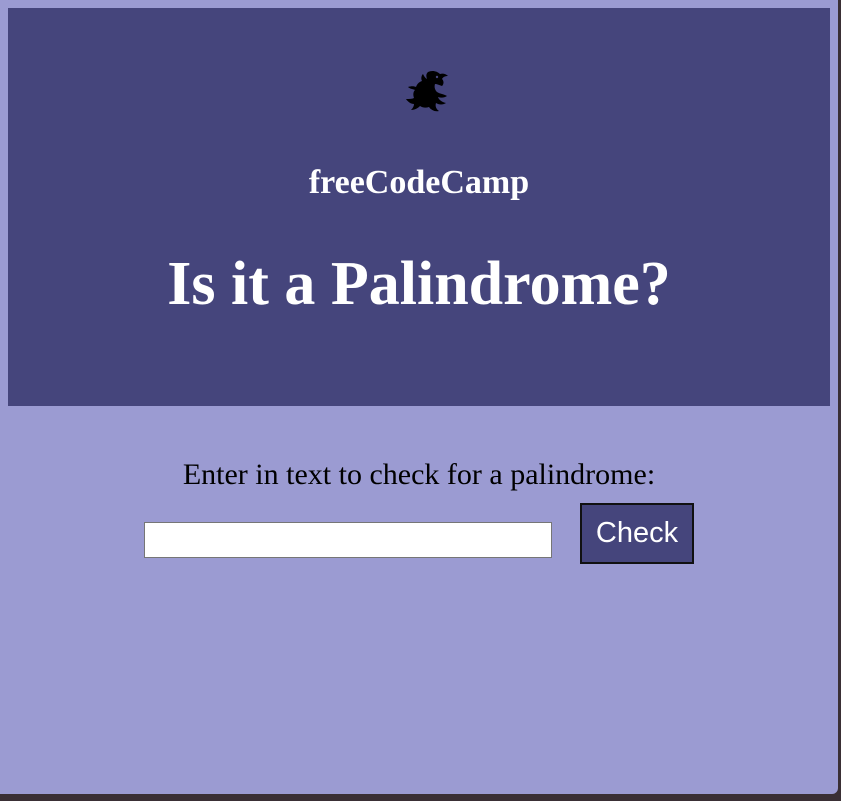 The image size is (841, 801). What do you see at coordinates (419, 284) in the screenshot?
I see `page-title: Is it a Palindrome?` at bounding box center [419, 284].